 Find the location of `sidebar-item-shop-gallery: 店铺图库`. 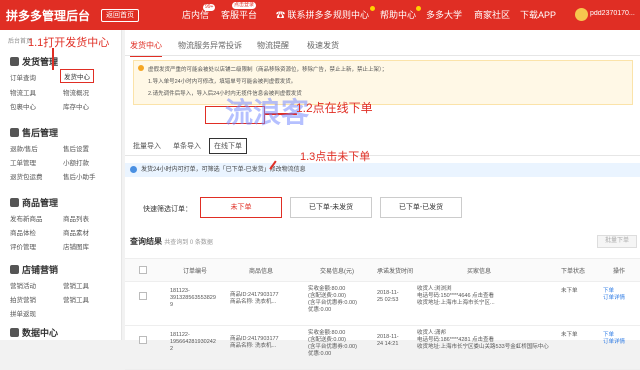

sidebar-item-shop-gallery: 店铺图库 is located at coordinates (76, 246).